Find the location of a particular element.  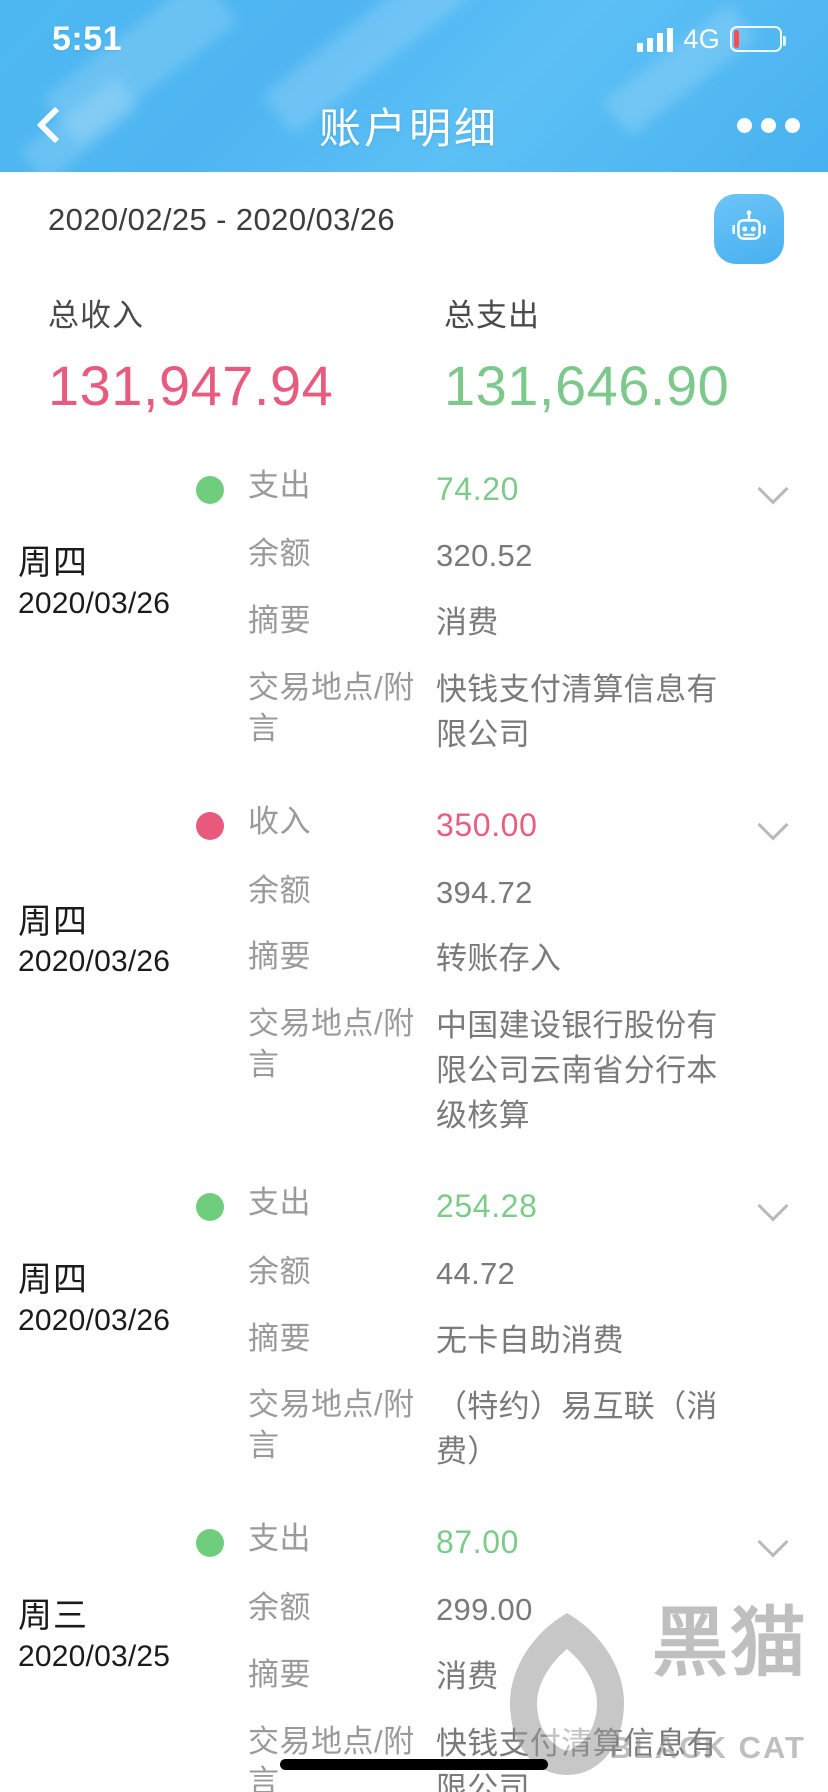

transaction-summary-line: 摘要 转账存入 is located at coordinates (488, 959).